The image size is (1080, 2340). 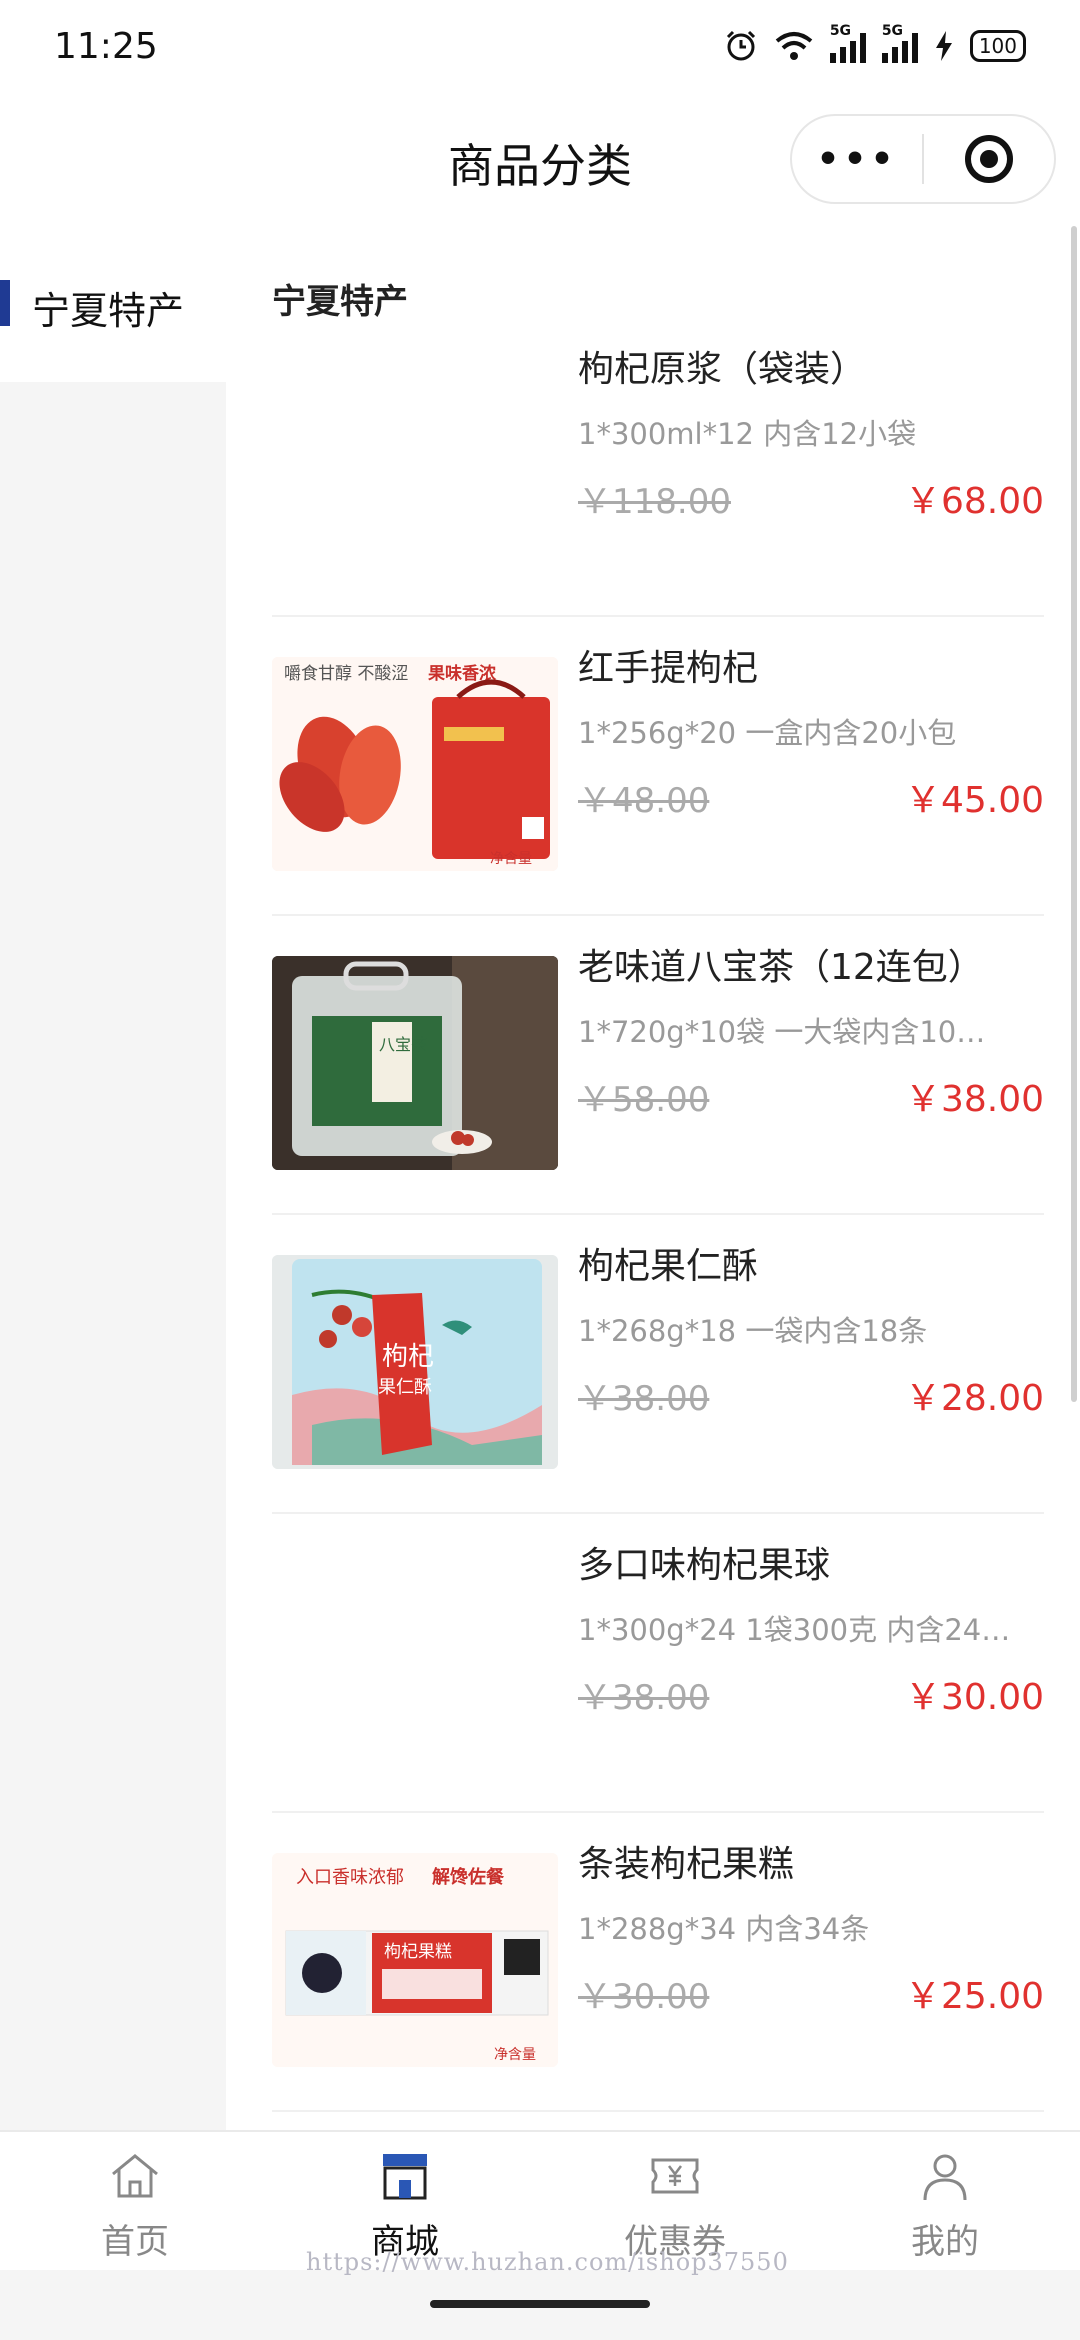 I want to click on status-icons: 5G 5G 100, so click(x=875, y=43).